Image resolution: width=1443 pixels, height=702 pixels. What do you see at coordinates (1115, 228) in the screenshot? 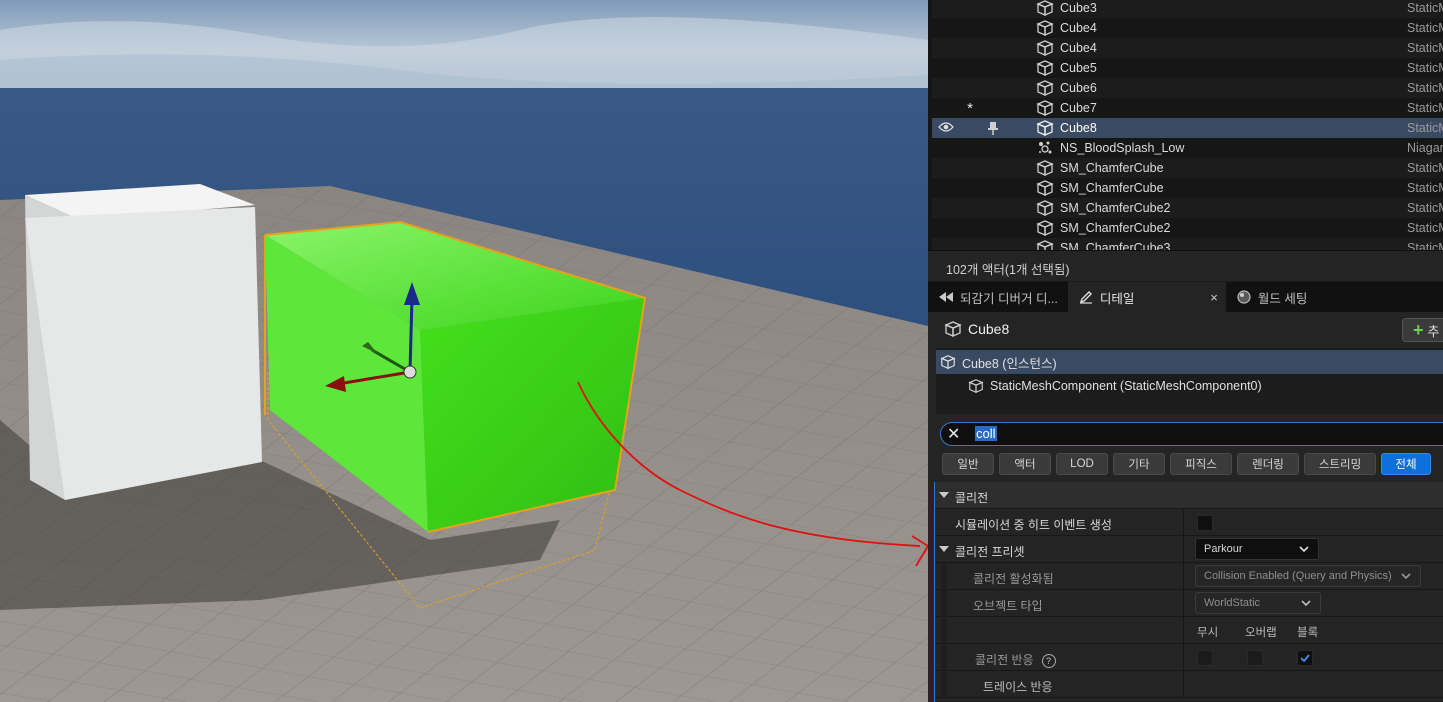
I see `actor-label: SM_ChamferCube2` at bounding box center [1115, 228].